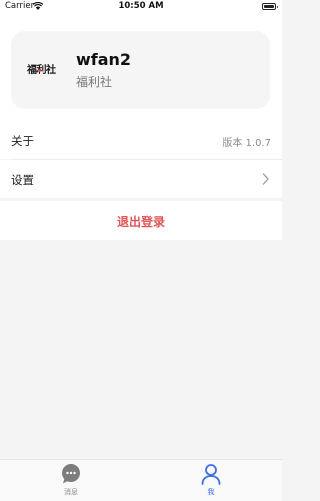 The image size is (320, 501). I want to click on status-time: 10:50 AM, so click(141, 6).